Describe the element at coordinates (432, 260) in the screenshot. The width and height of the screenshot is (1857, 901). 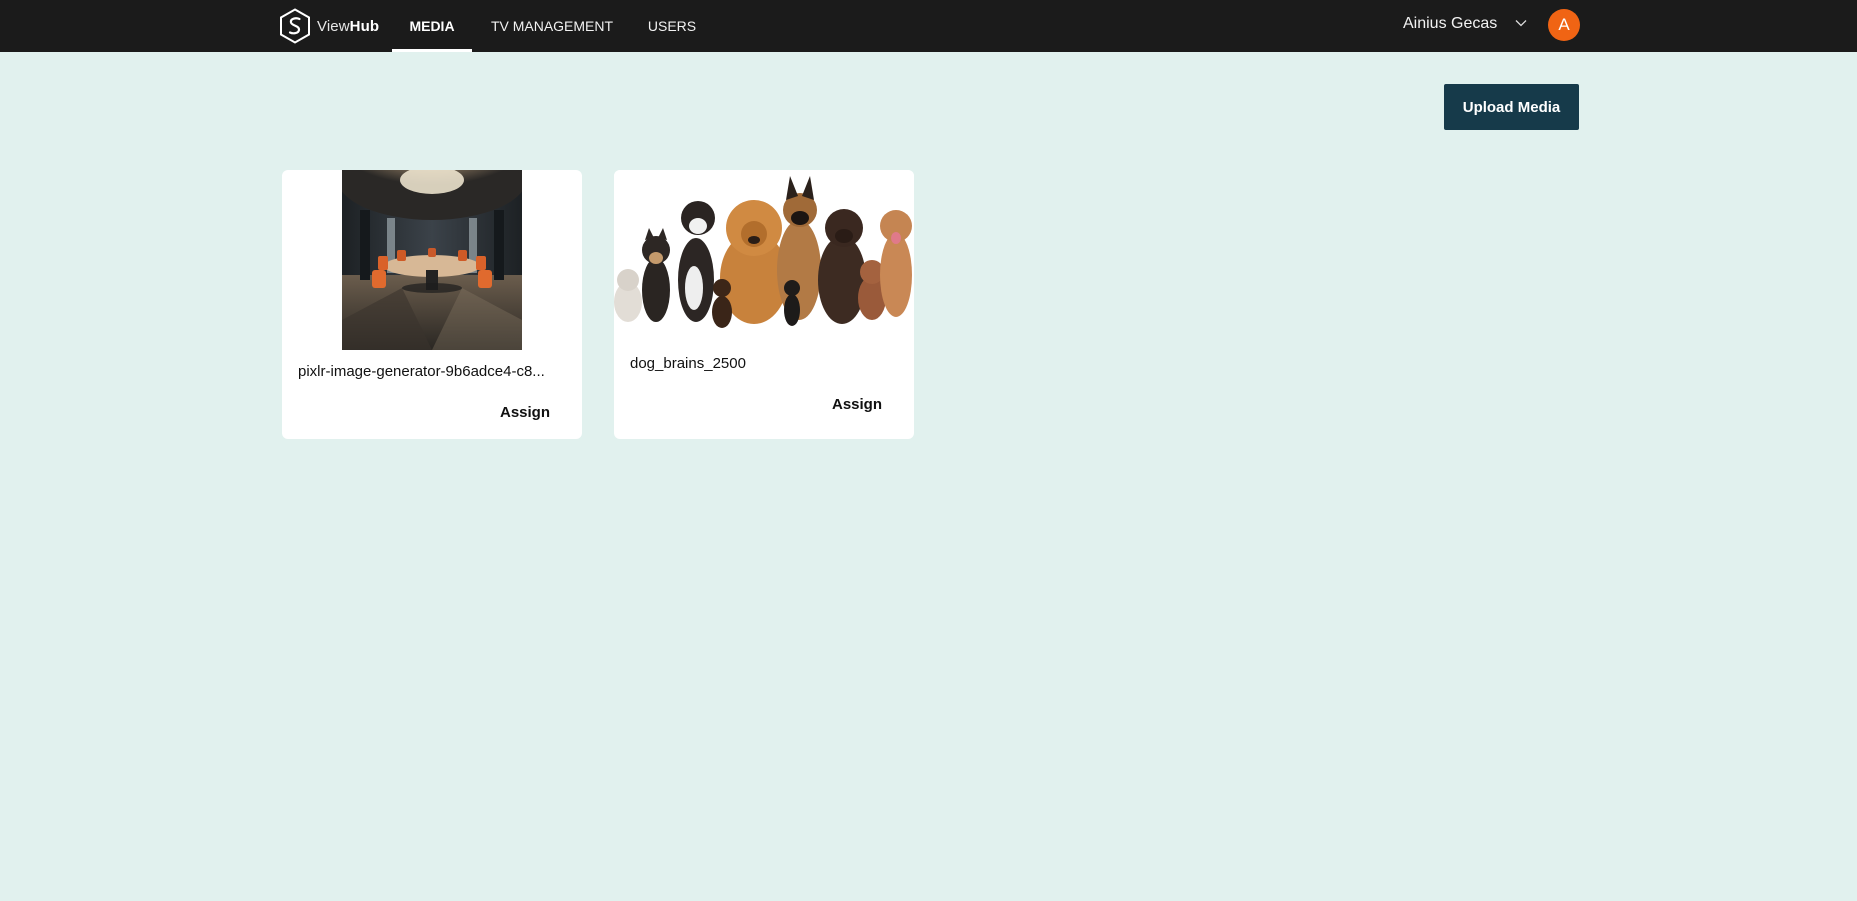
I see `conference-room-image` at that location.